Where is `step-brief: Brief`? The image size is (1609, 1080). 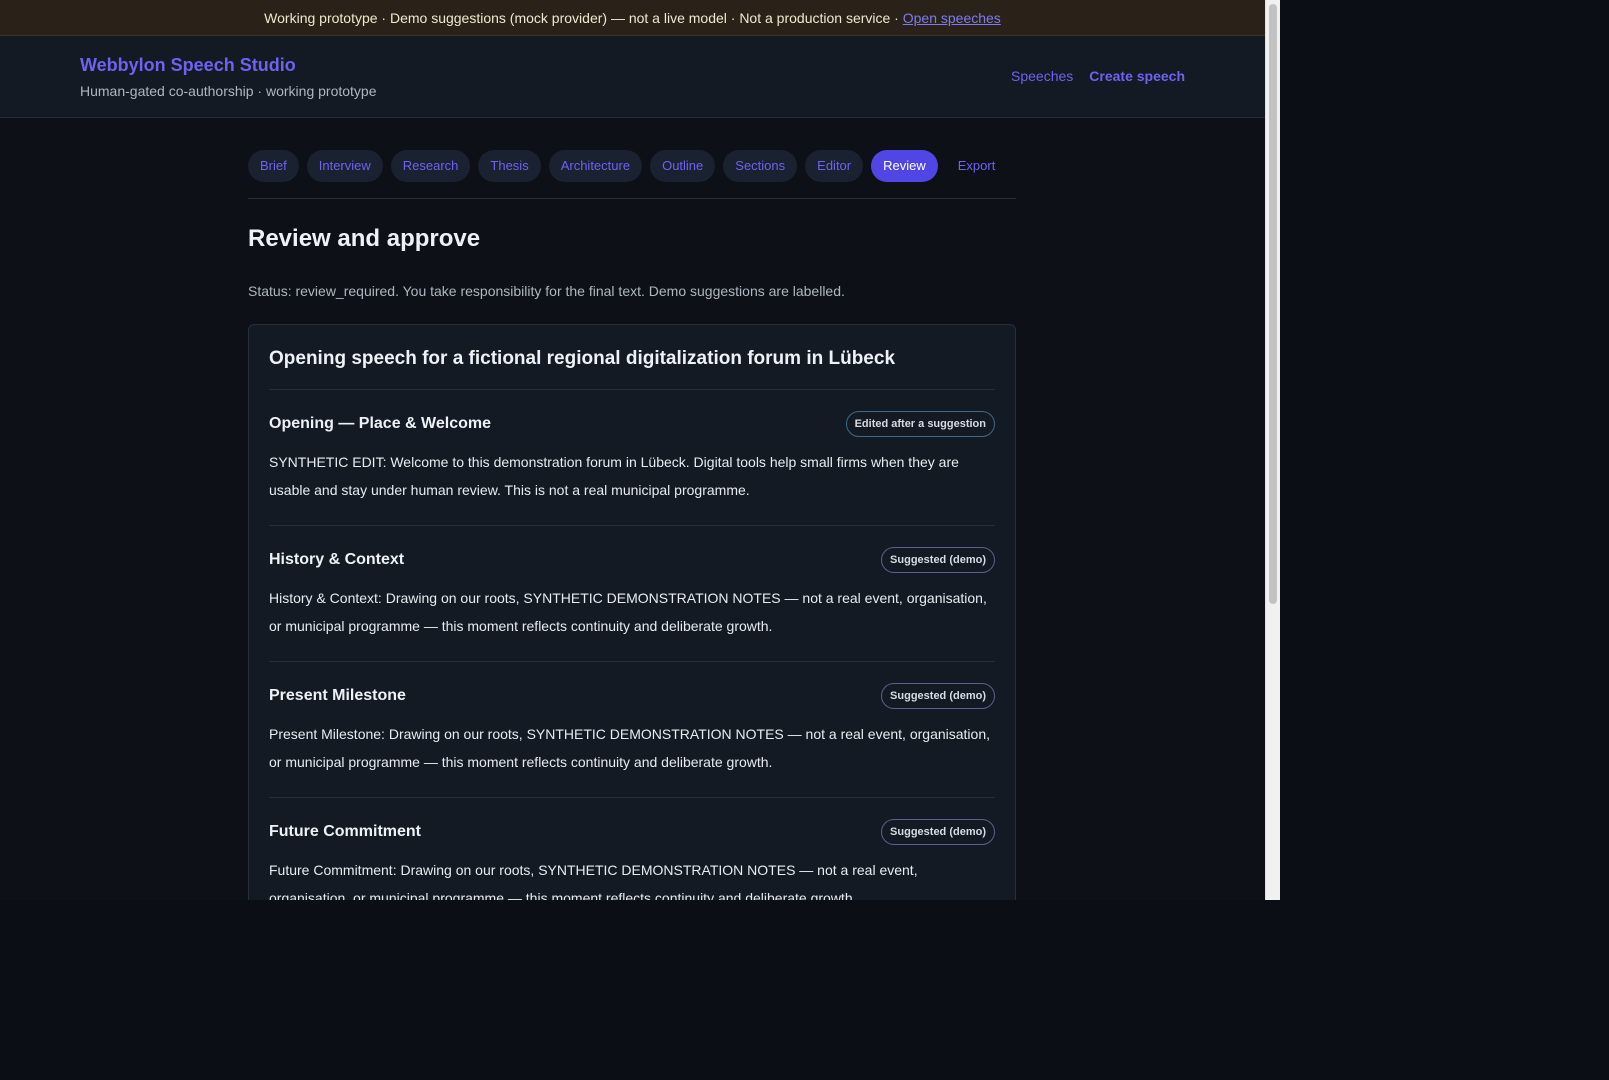
step-brief: Brief is located at coordinates (273, 166).